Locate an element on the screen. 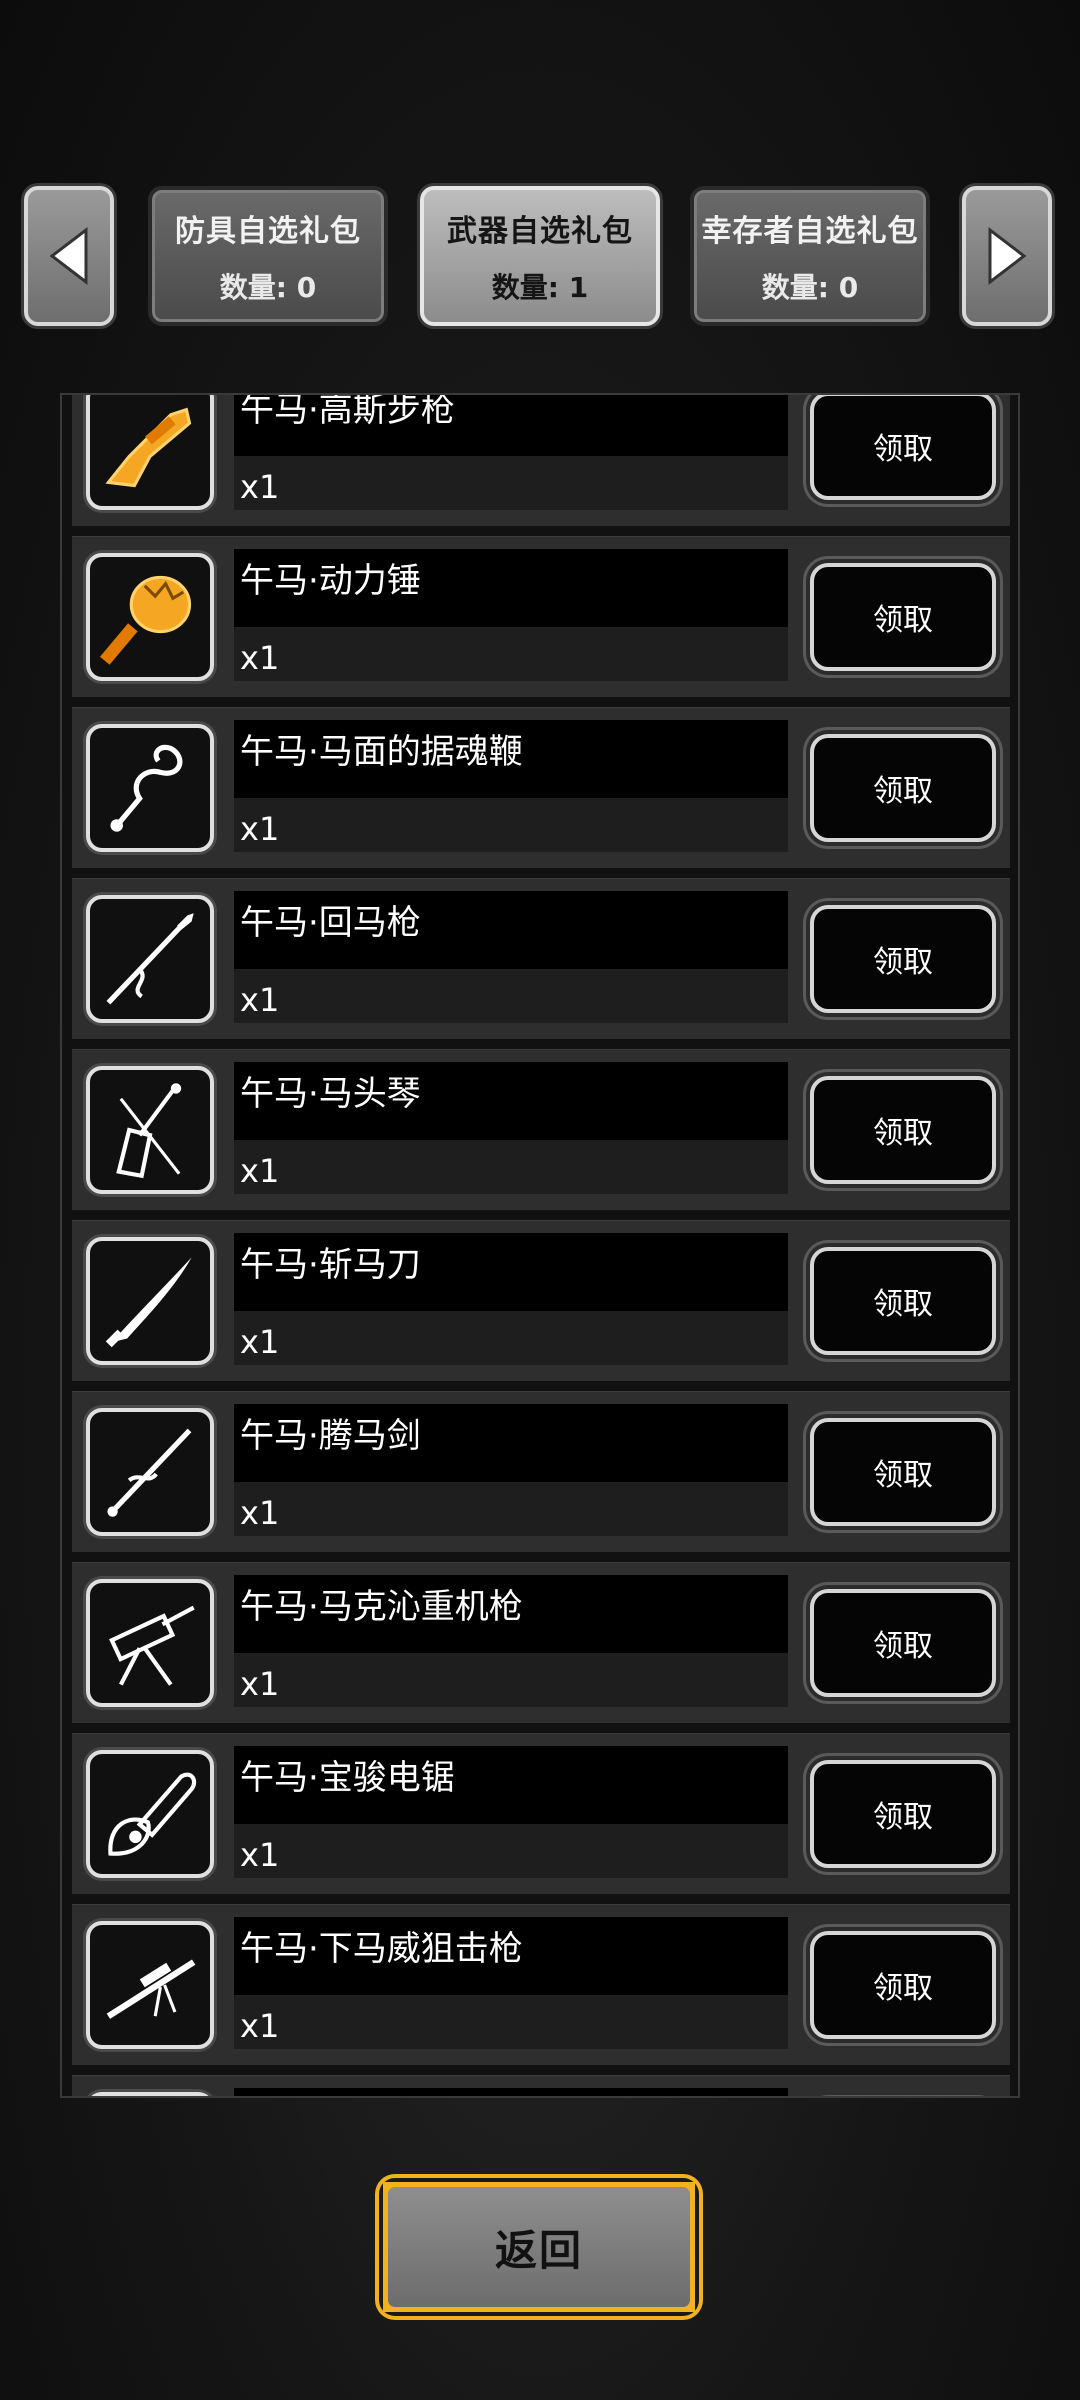  saber-icon is located at coordinates (148, 1302).